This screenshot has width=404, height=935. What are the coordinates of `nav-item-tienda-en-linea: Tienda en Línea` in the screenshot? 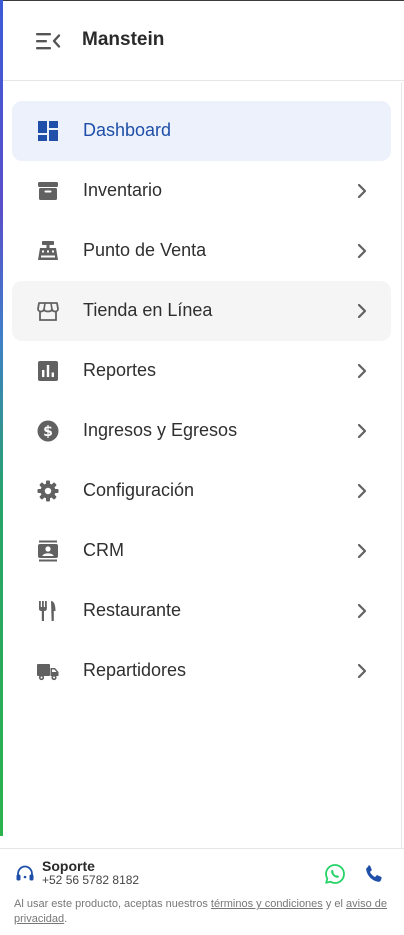 It's located at (201, 311).